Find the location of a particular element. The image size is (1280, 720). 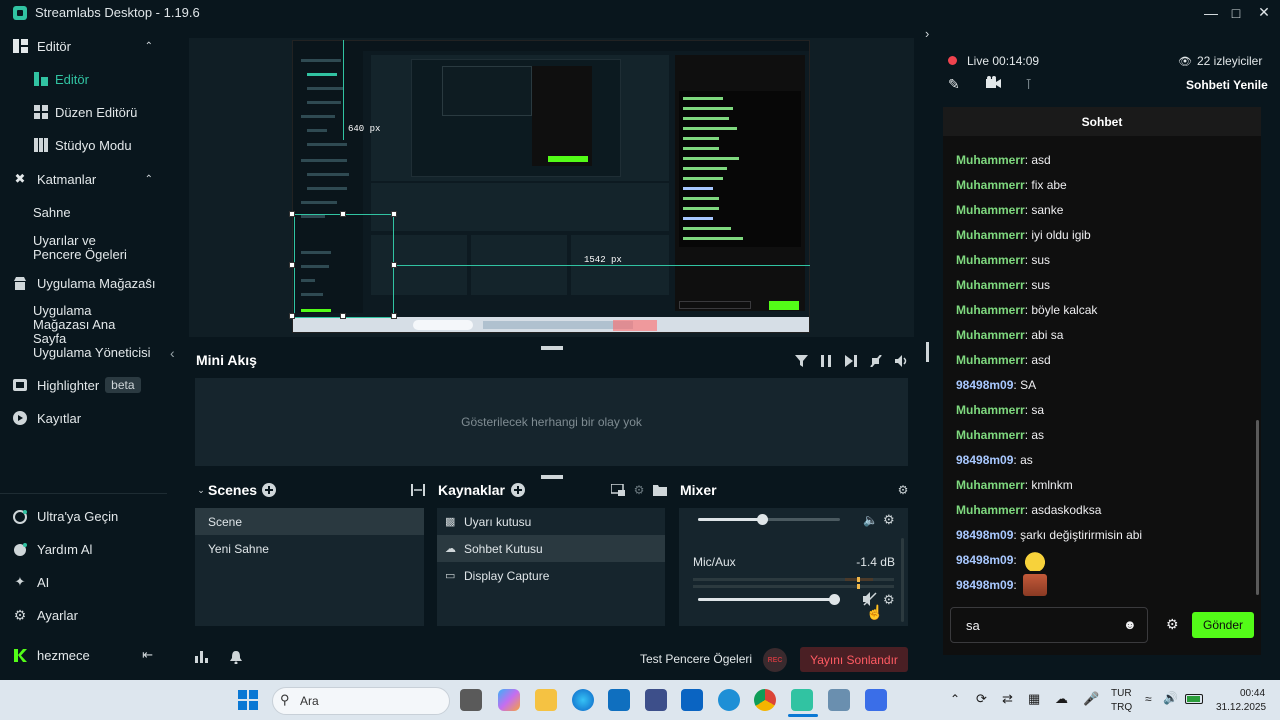

tray-app-icon: ⟳ is located at coordinates (981, 699).